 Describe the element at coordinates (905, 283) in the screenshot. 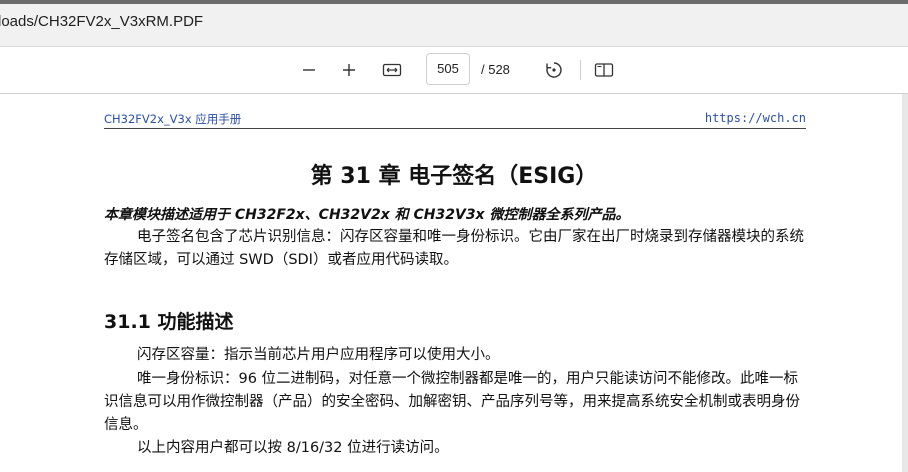

I see `vertical-scrollbar` at that location.